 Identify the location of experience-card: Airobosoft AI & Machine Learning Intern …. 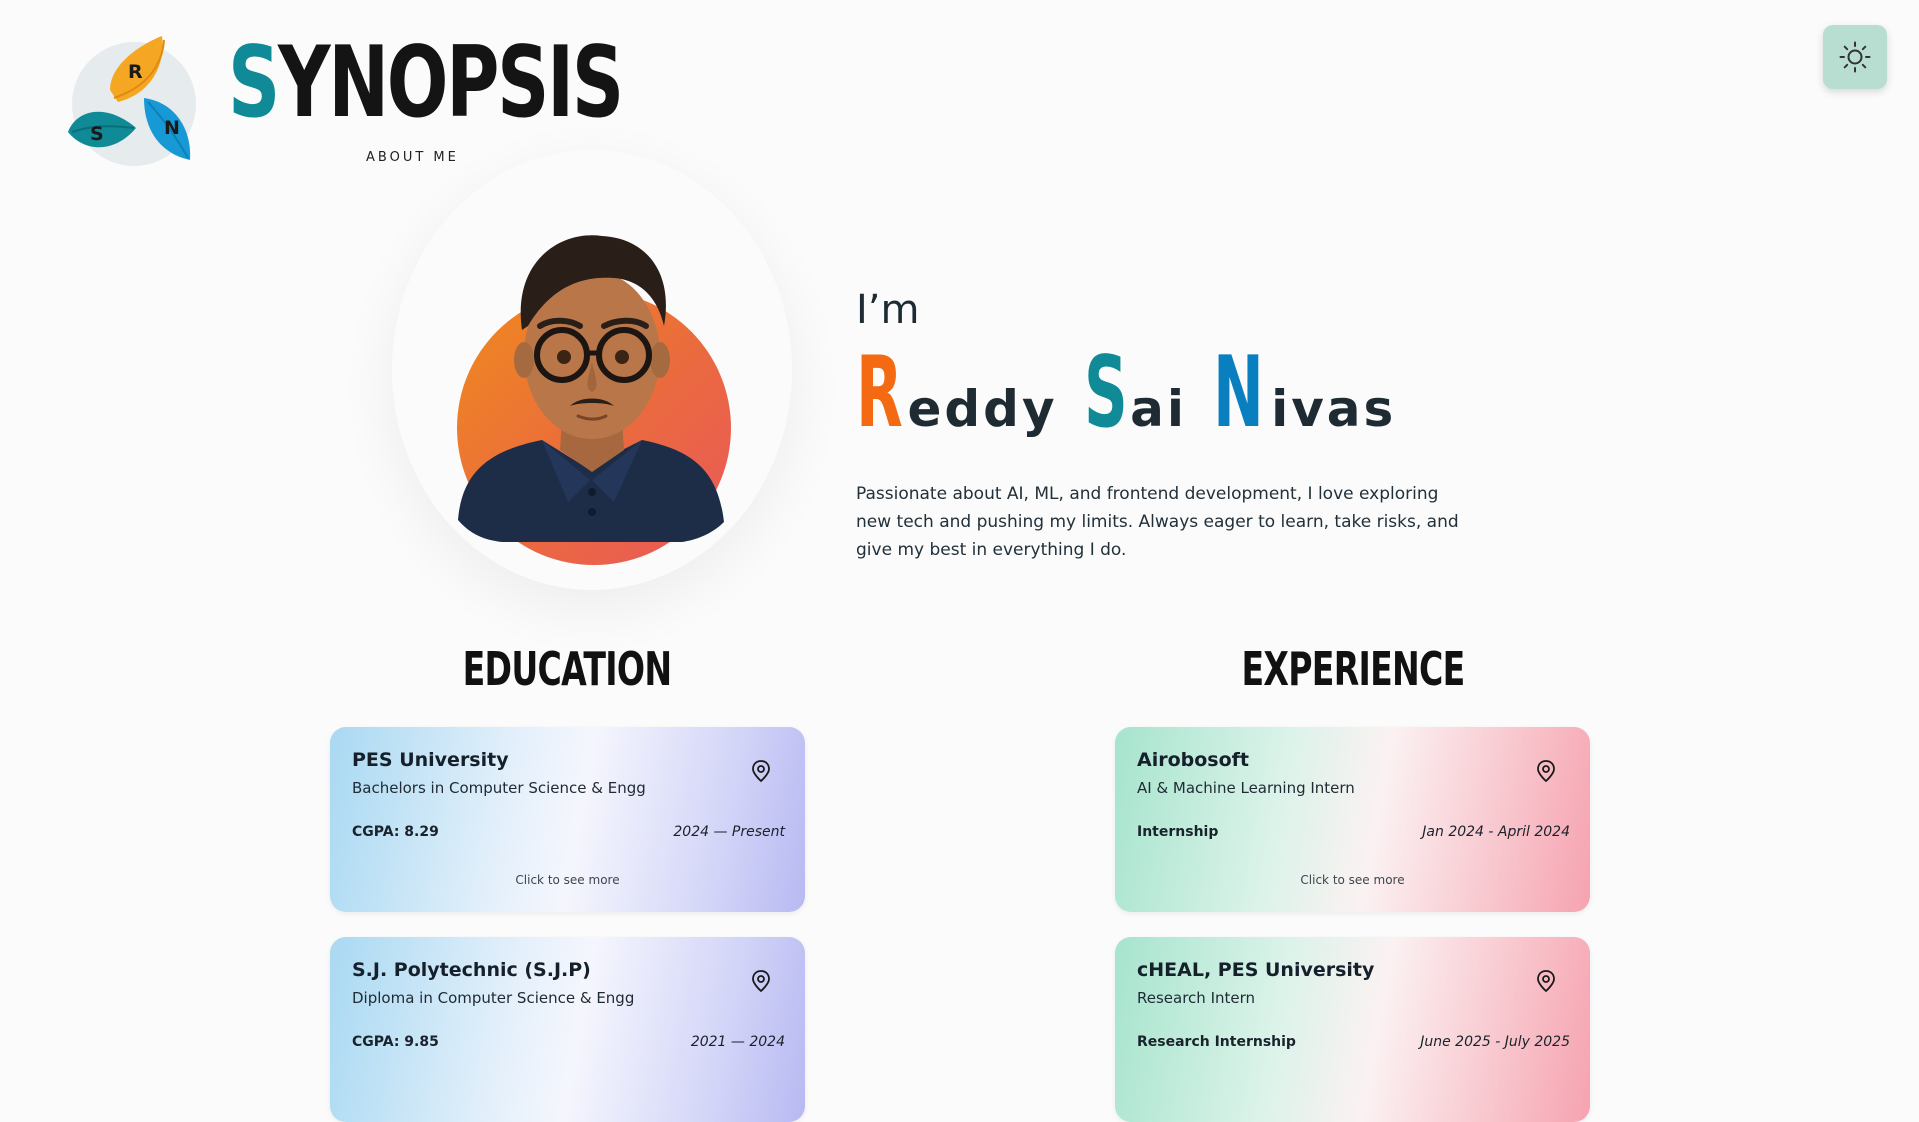
(1352, 819).